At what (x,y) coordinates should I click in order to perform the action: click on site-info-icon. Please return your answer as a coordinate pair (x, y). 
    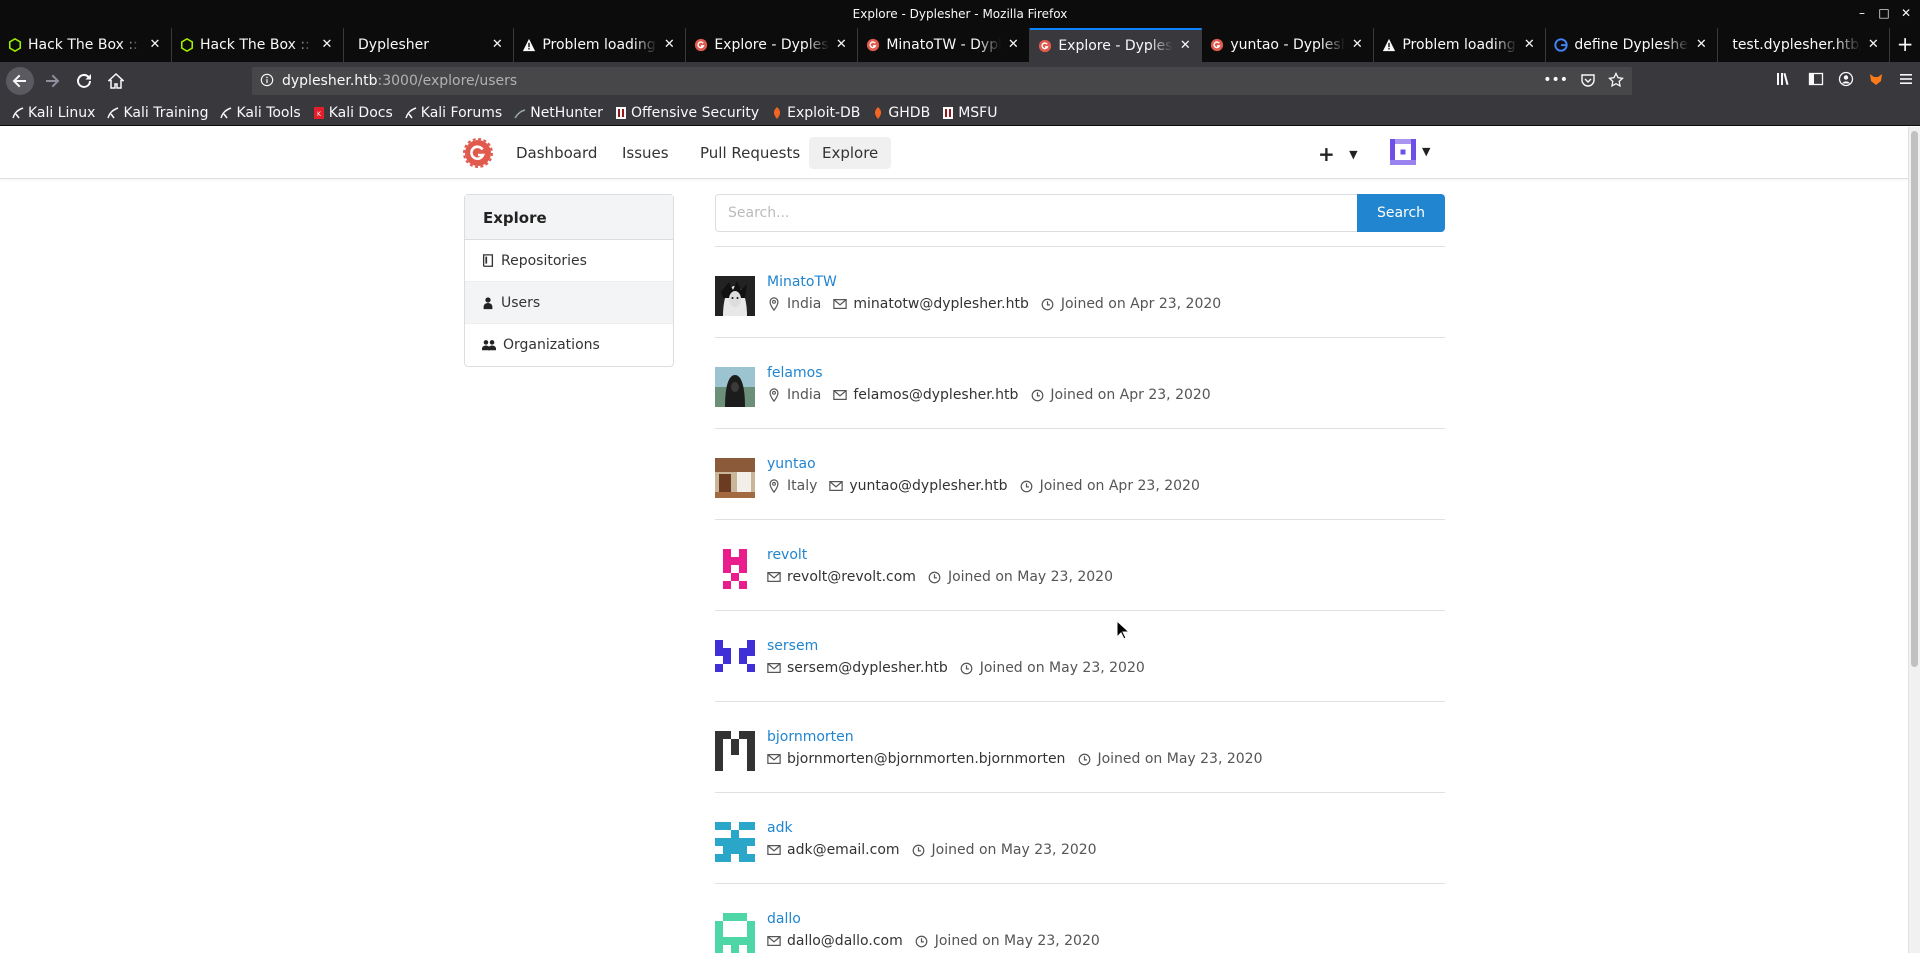
    Looking at the image, I should click on (267, 82).